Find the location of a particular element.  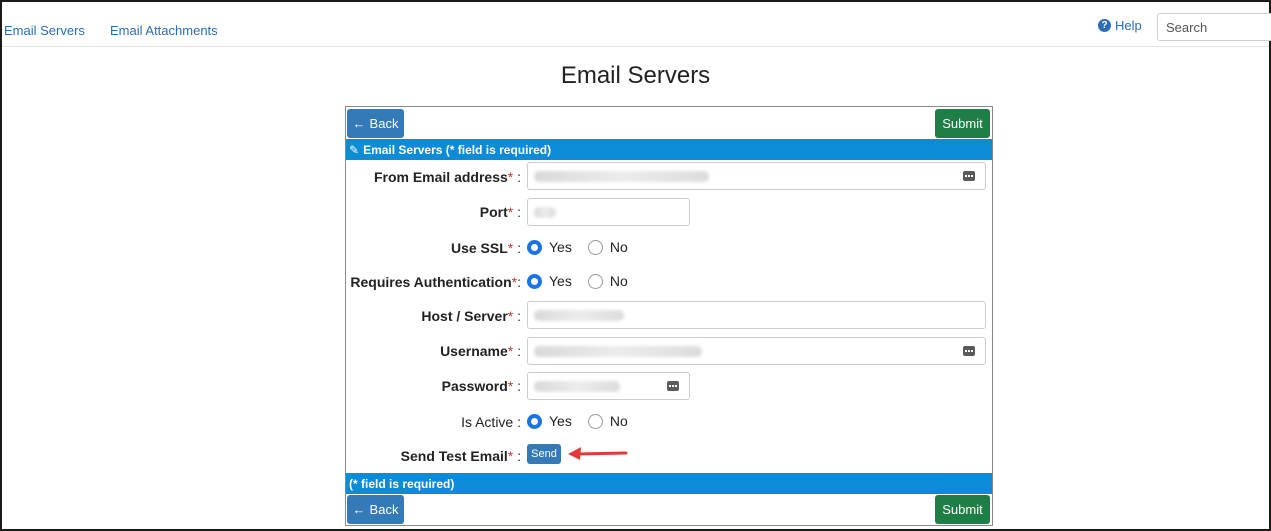

from-email-label: From Email address* : is located at coordinates (433, 177).